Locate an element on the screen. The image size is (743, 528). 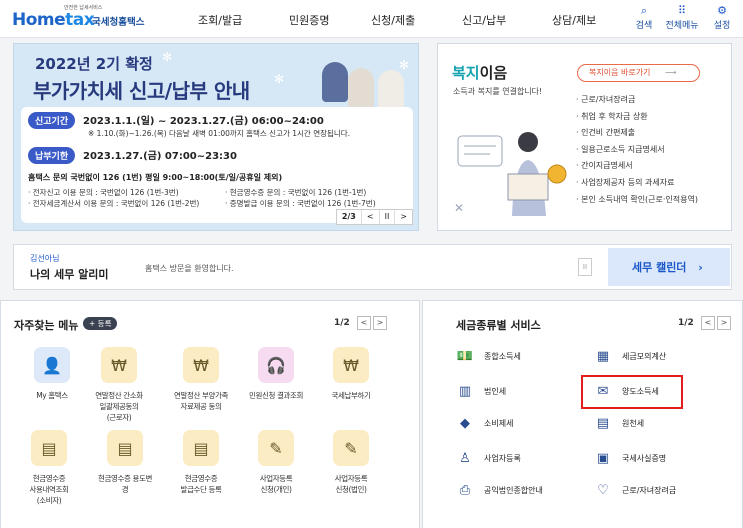
banner-next-button: > is located at coordinates (403, 217).